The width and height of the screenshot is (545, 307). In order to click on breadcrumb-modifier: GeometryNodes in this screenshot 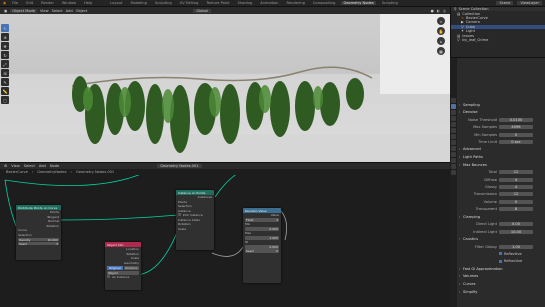, I will do `click(51, 172)`.